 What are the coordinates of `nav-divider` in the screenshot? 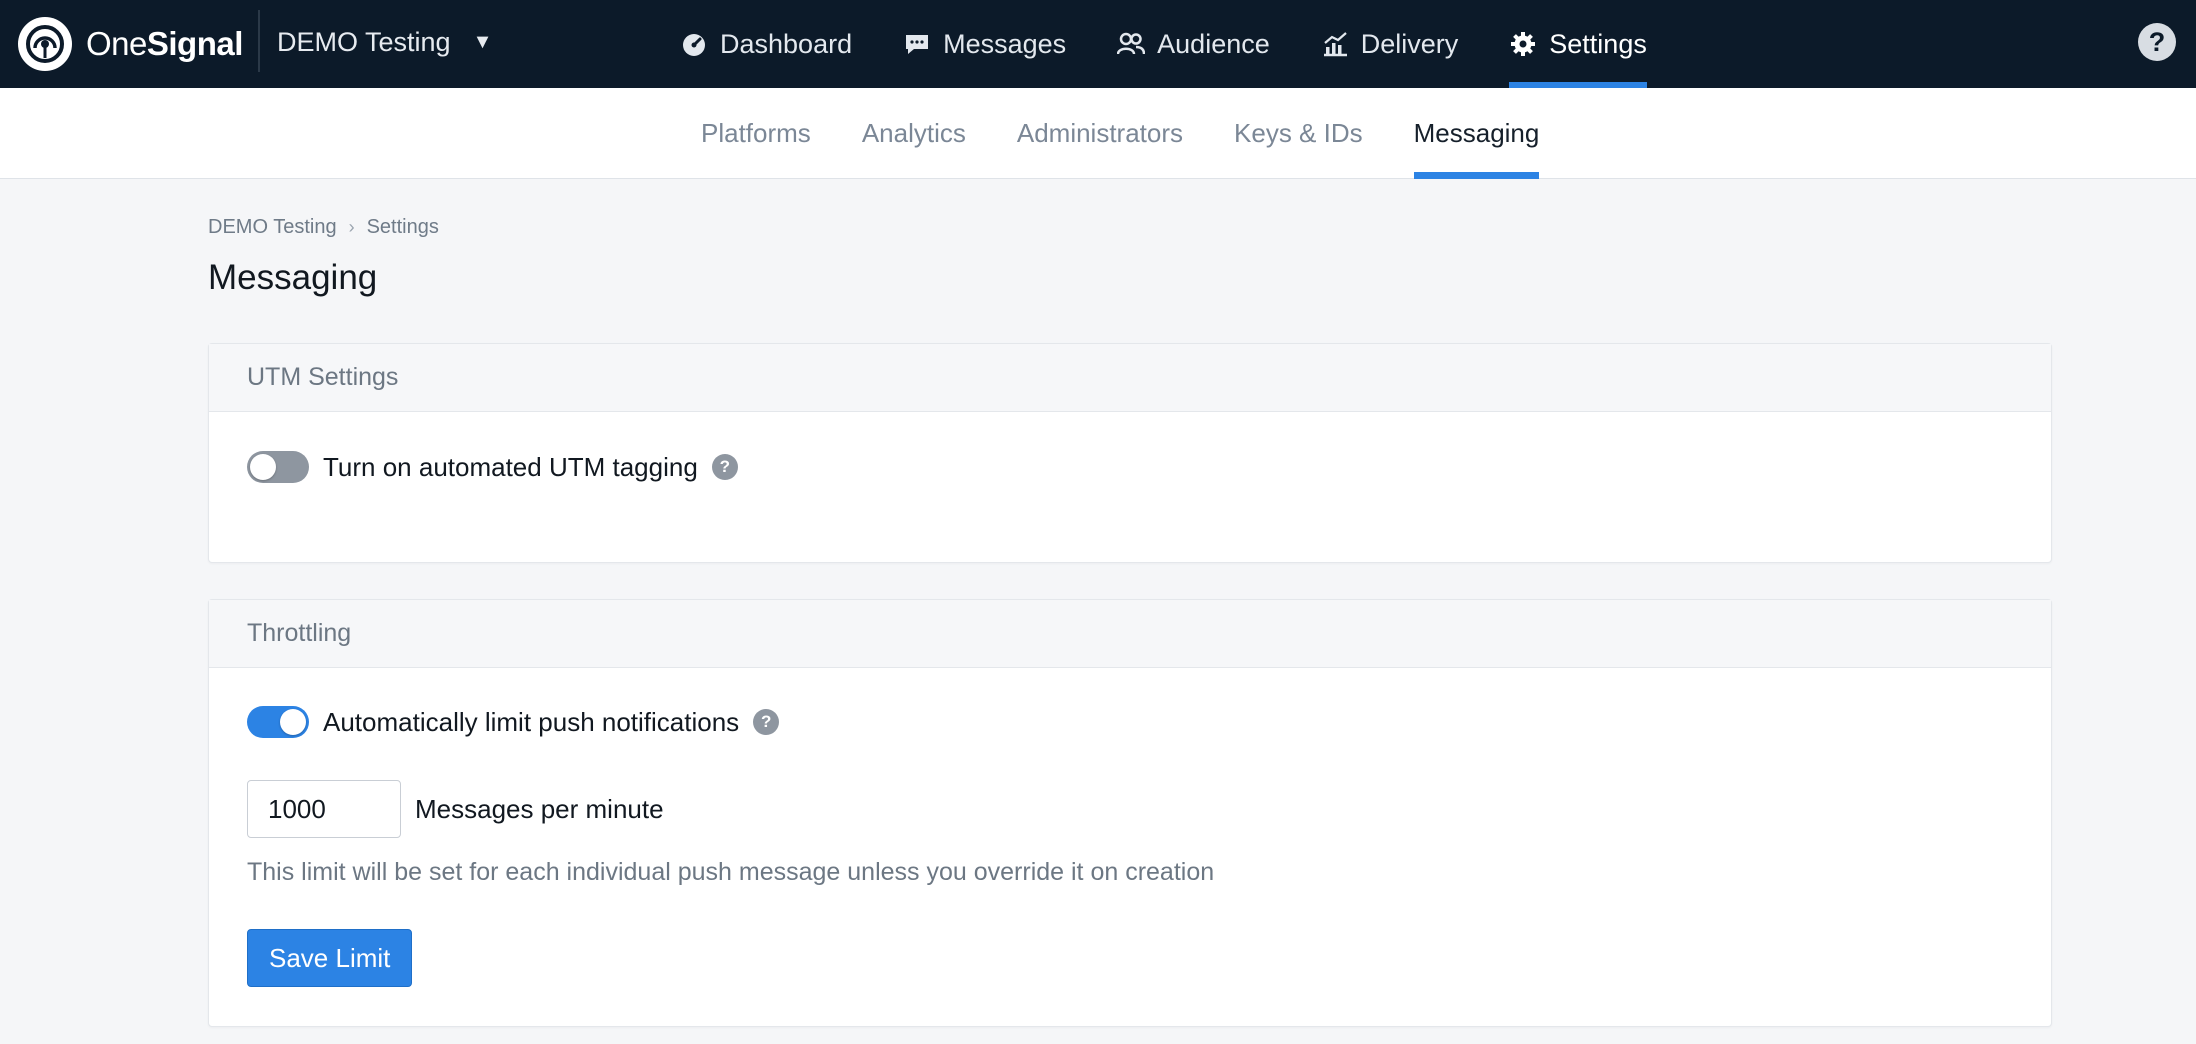 It's located at (259, 41).